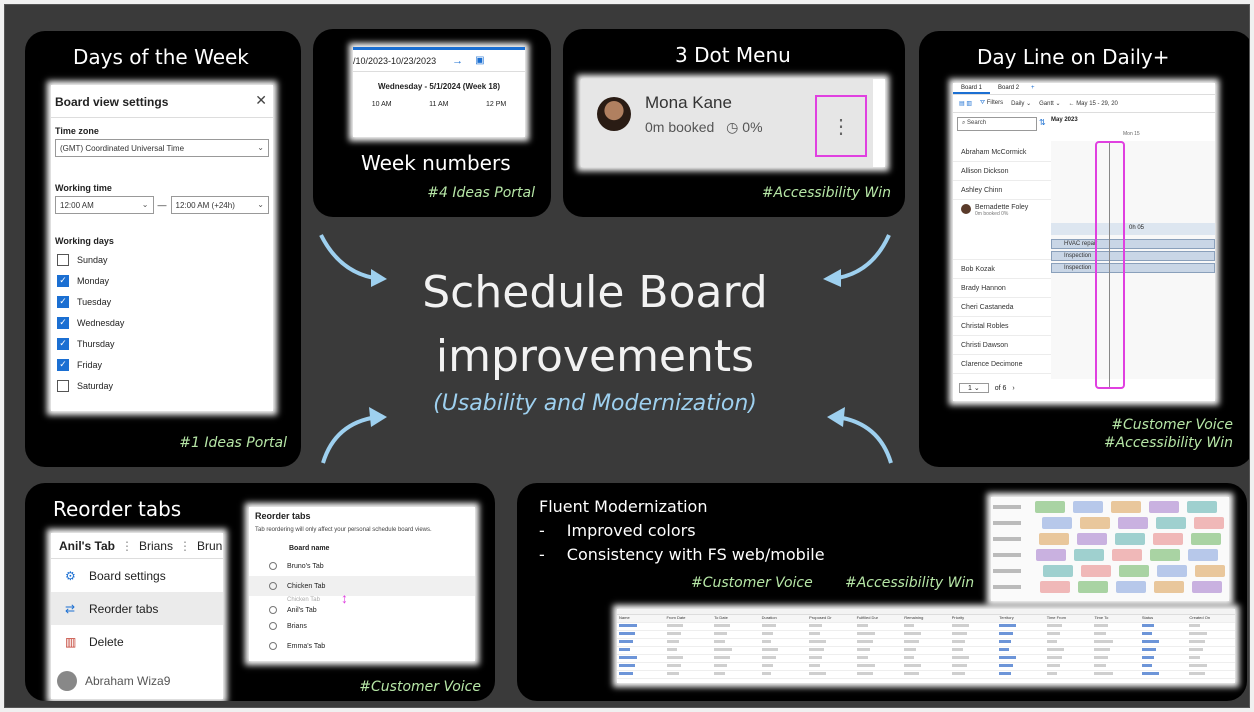 The width and height of the screenshot is (1254, 712). Describe the element at coordinates (362, 646) in the screenshot. I see `reorder-row: Emma's Tab` at that location.